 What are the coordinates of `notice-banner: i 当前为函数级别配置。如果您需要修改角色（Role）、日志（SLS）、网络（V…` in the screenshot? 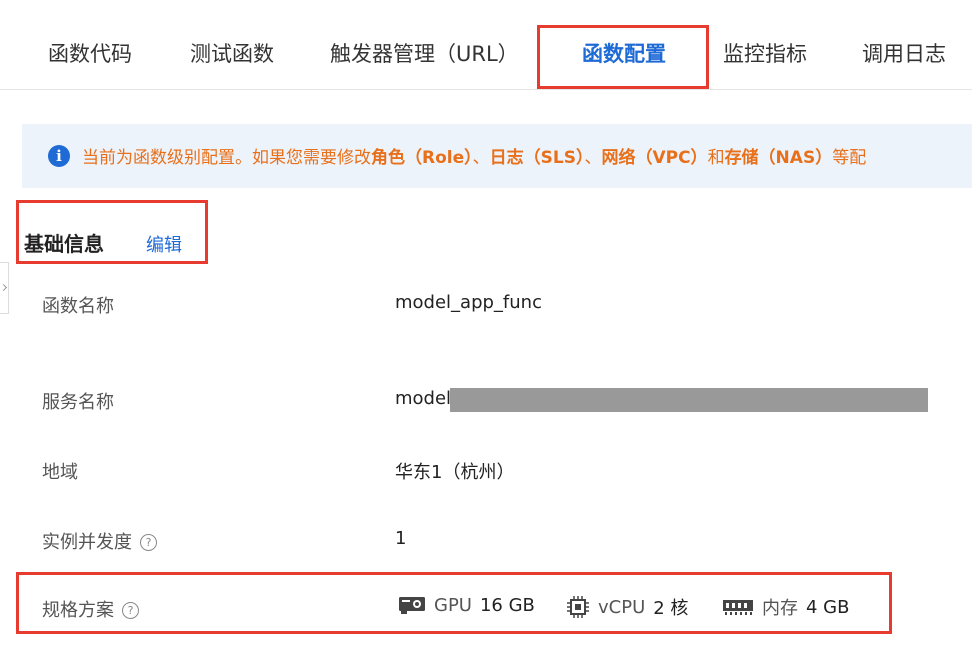 It's located at (497, 156).